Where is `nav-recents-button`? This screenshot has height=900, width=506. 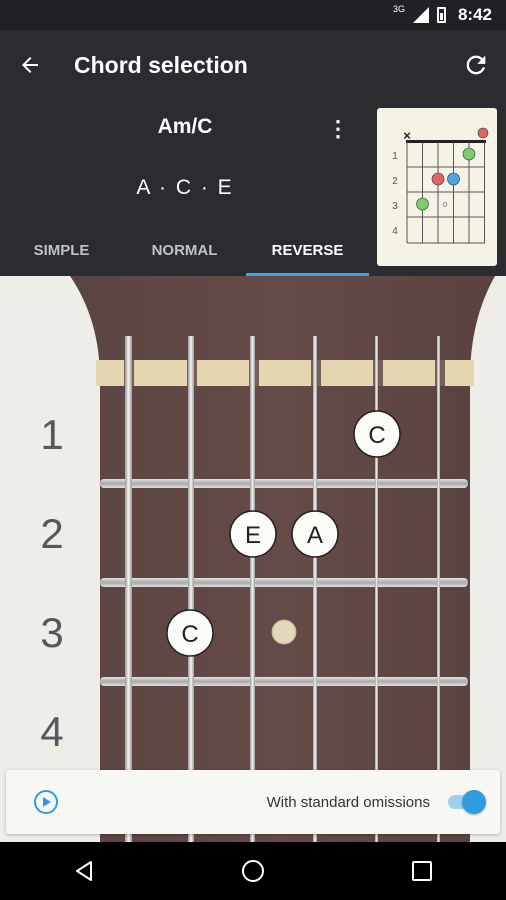
nav-recents-button is located at coordinates (422, 871).